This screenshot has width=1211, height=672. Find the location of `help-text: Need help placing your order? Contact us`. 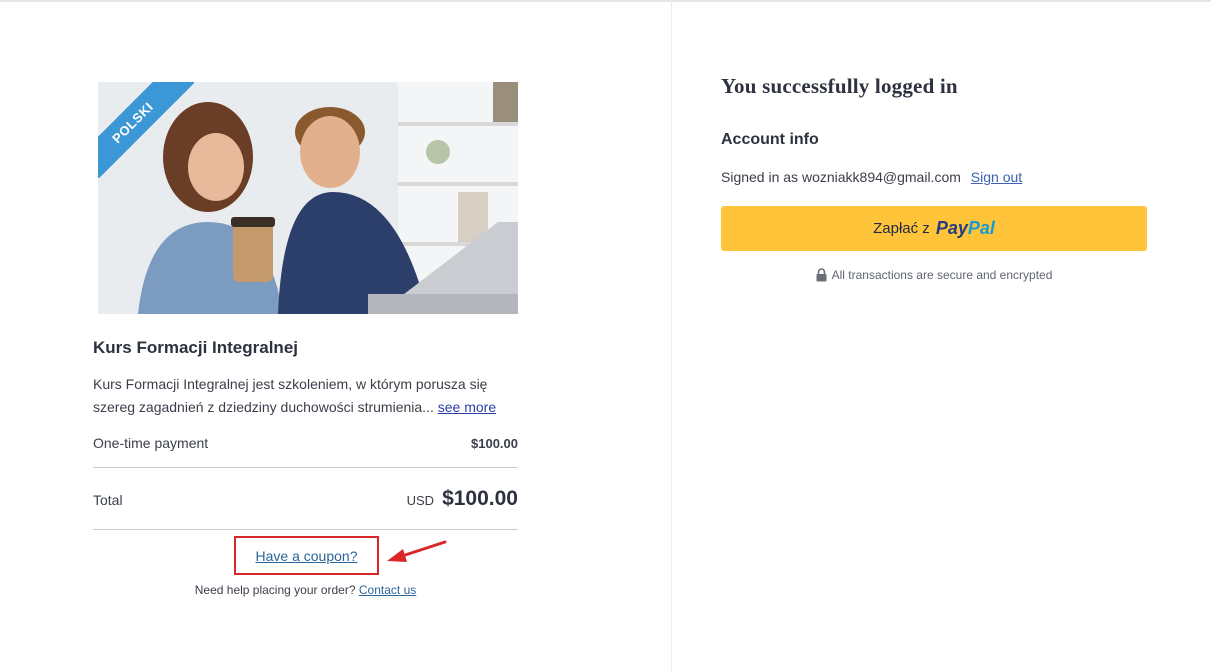

help-text: Need help placing your order? Contact us is located at coordinates (305, 590).